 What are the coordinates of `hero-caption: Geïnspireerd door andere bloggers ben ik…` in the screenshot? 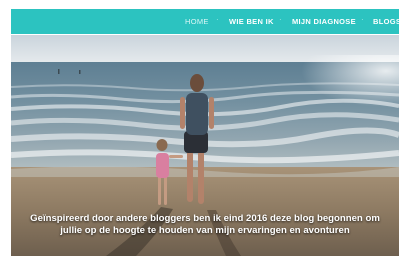 It's located at (205, 225).